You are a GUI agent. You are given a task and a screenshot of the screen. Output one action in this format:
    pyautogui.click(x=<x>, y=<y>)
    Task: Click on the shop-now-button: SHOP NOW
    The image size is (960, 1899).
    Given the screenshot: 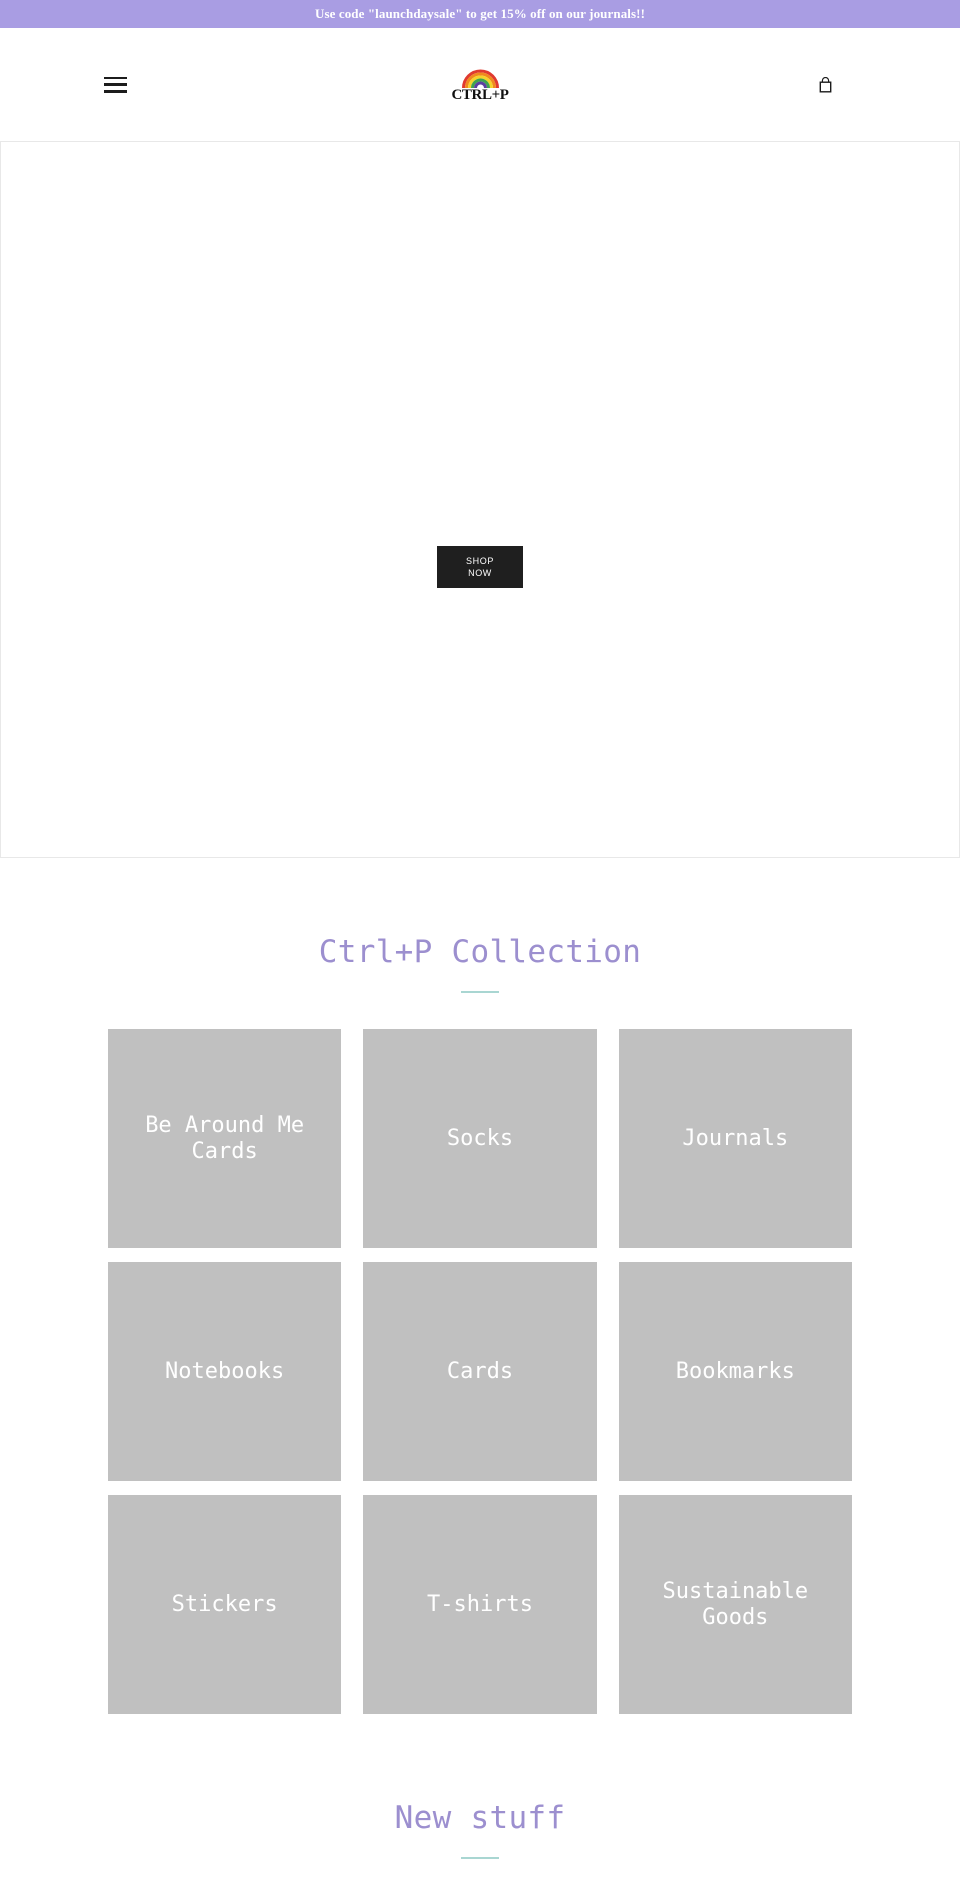 What is the action you would take?
    pyautogui.click(x=480, y=567)
    